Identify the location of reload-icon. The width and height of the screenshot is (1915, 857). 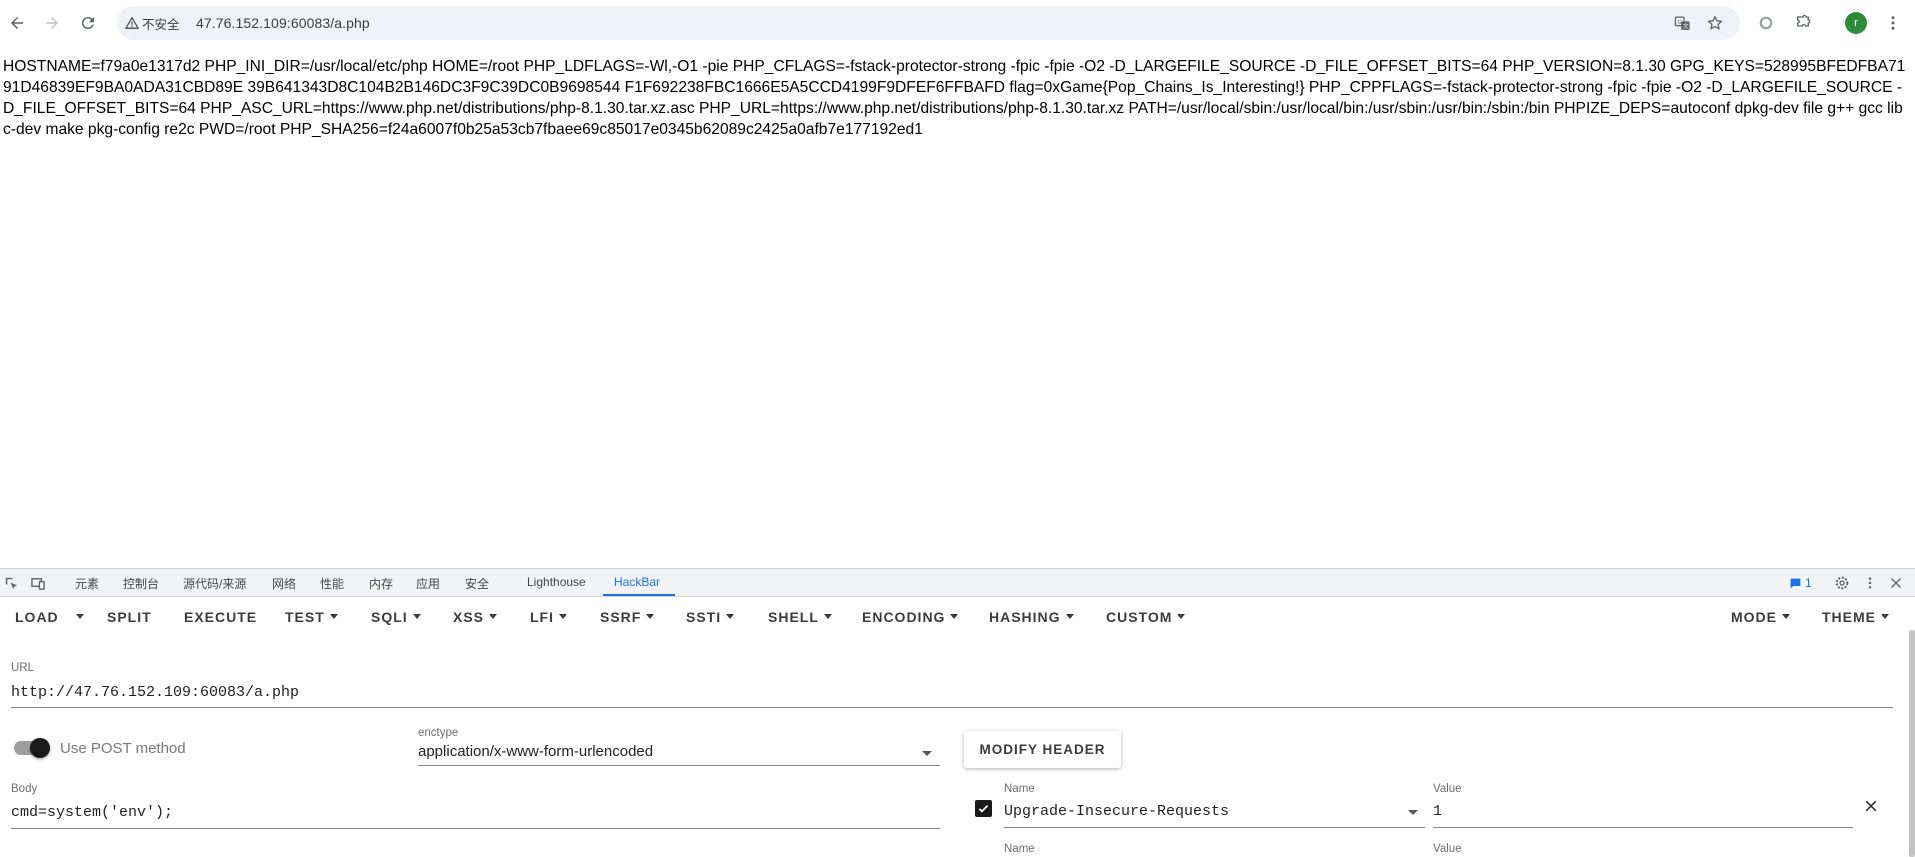
(87, 23).